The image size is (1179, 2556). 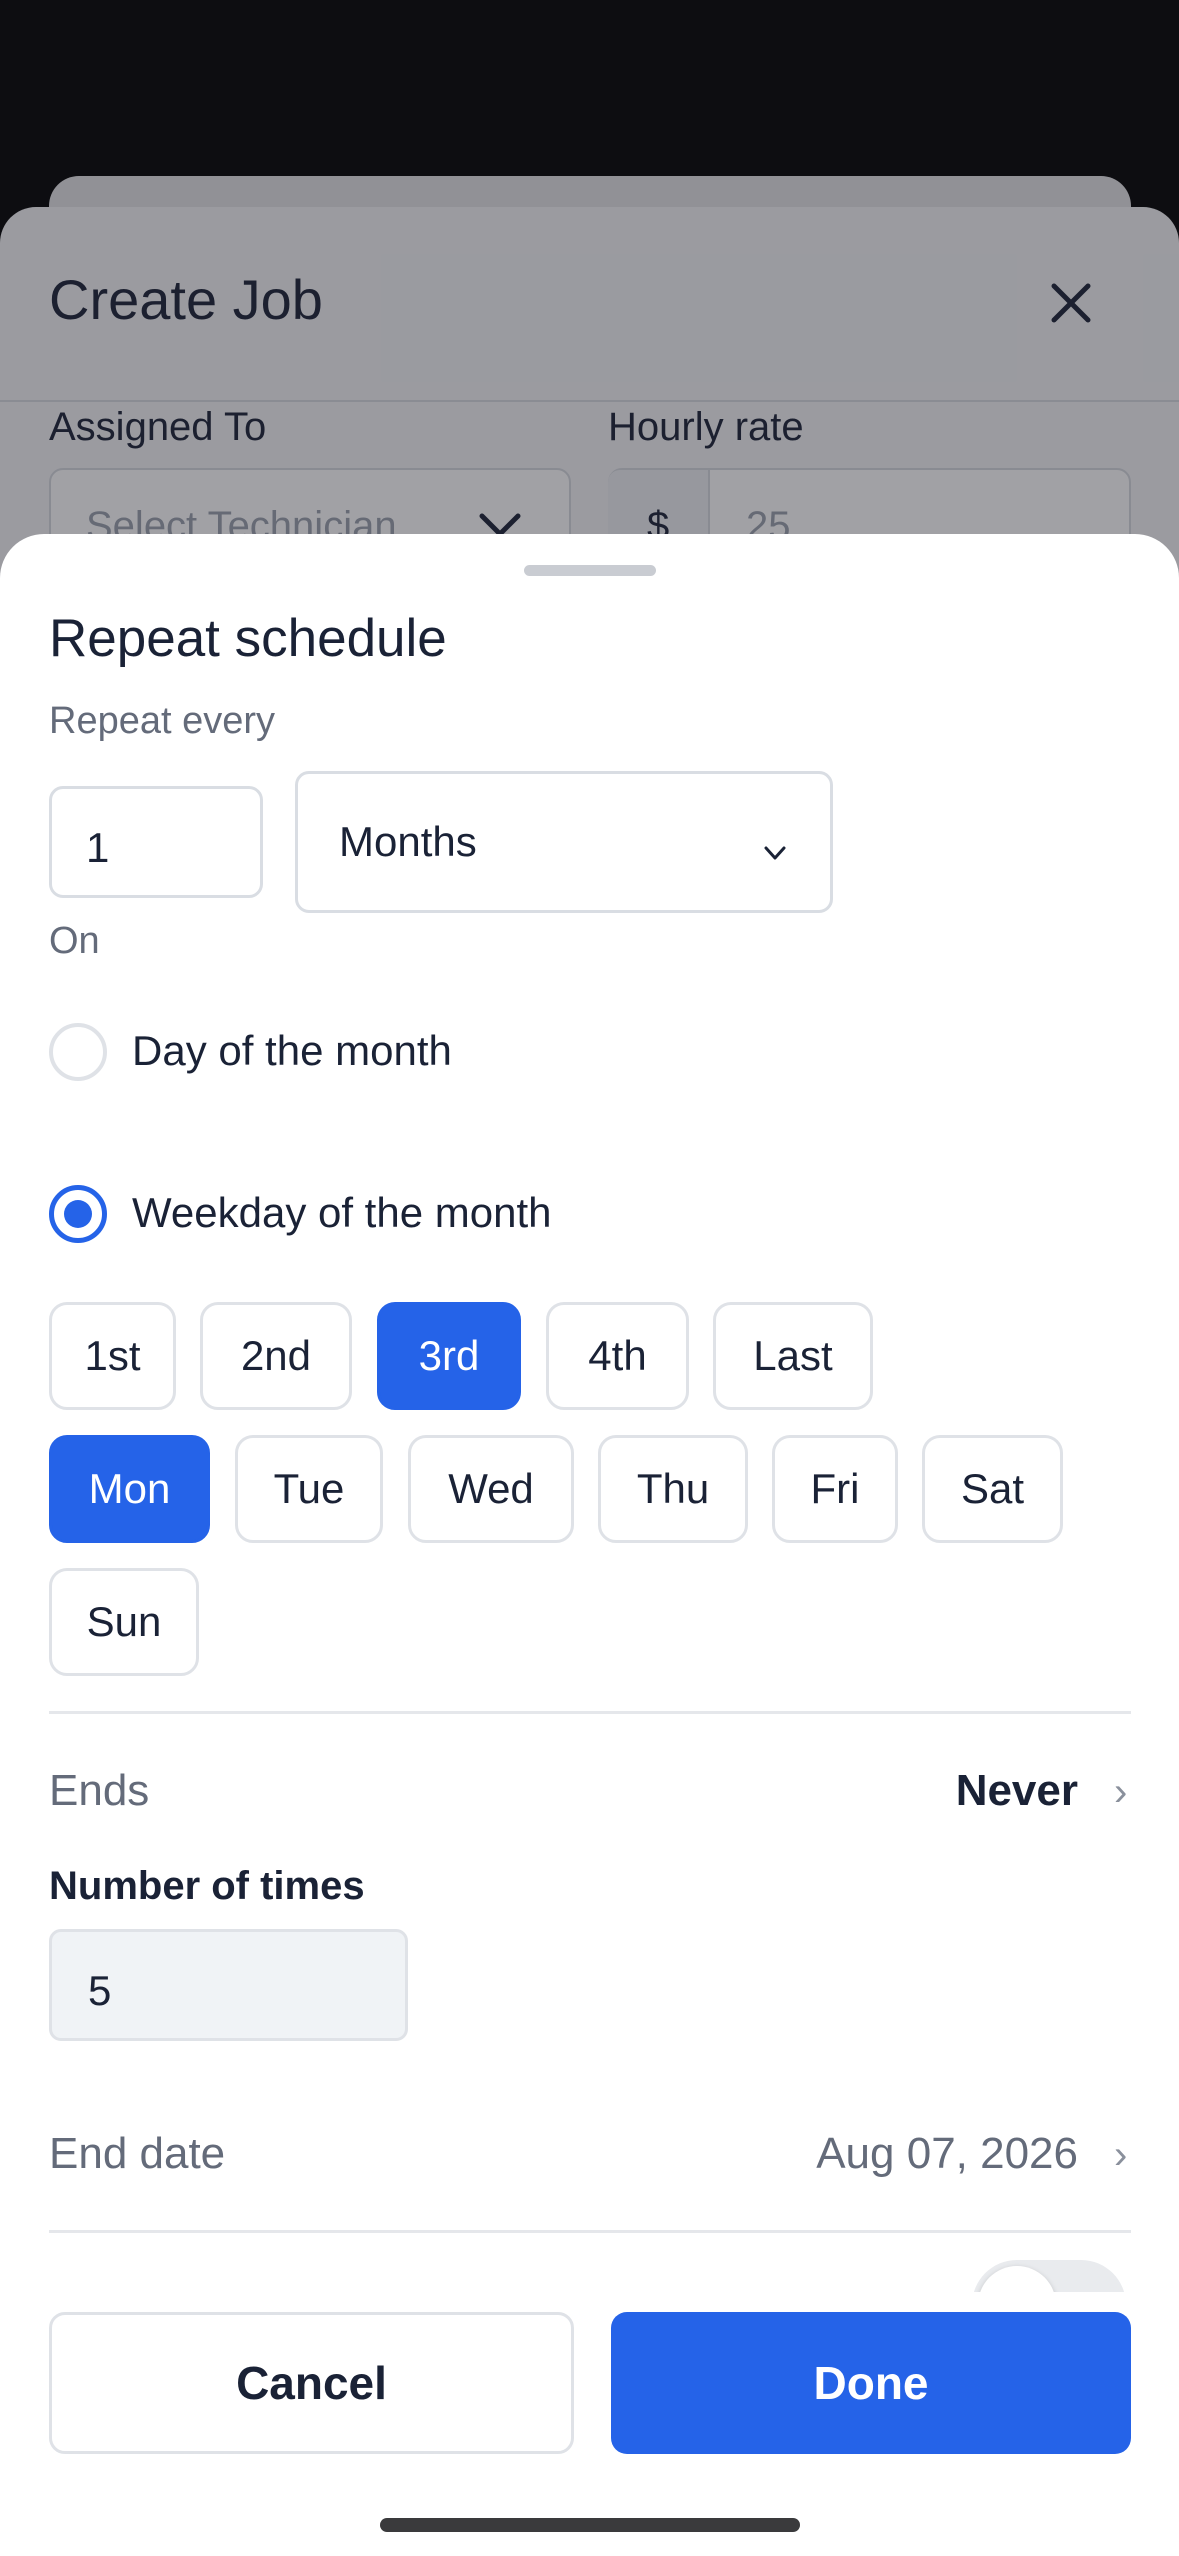 I want to click on repeat-every-label: Repeat every, so click(x=162, y=721).